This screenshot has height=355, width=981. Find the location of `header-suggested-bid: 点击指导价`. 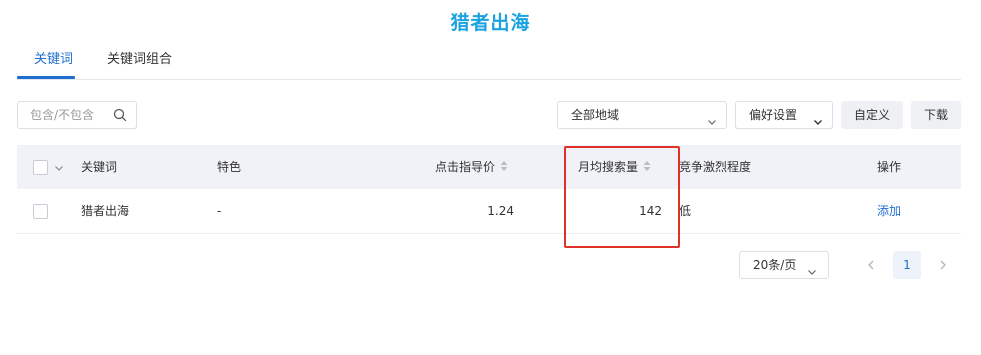

header-suggested-bid: 点击指导价 is located at coordinates (471, 167).